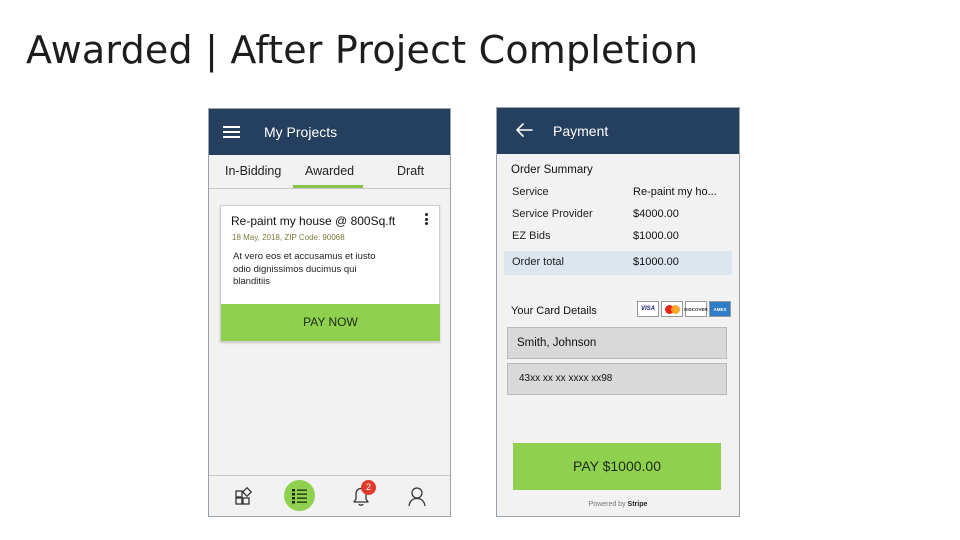 The height and width of the screenshot is (540, 960). I want to click on card-logos: VISA DISCOVER AMEX, so click(684, 310).